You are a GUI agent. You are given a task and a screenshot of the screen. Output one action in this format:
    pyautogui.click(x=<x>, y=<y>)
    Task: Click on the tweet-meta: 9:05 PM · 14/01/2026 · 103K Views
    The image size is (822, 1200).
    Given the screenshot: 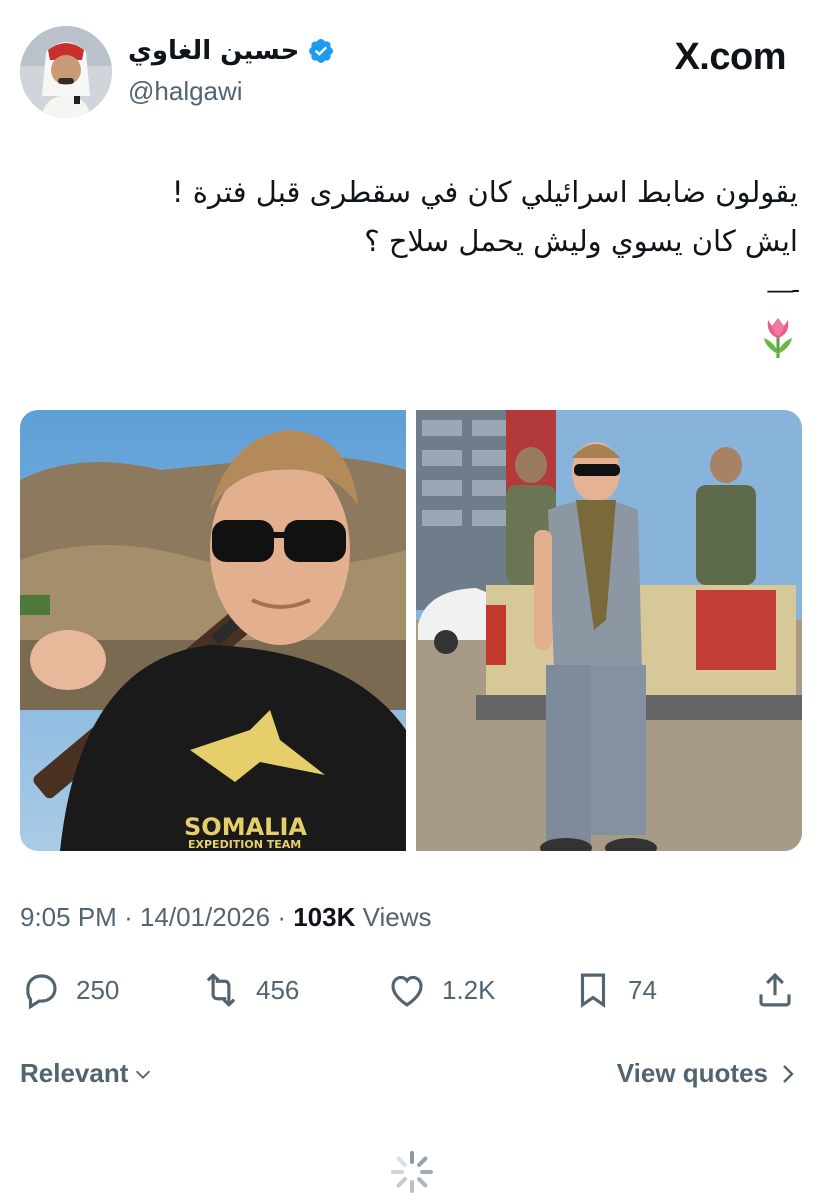 What is the action you would take?
    pyautogui.click(x=226, y=917)
    